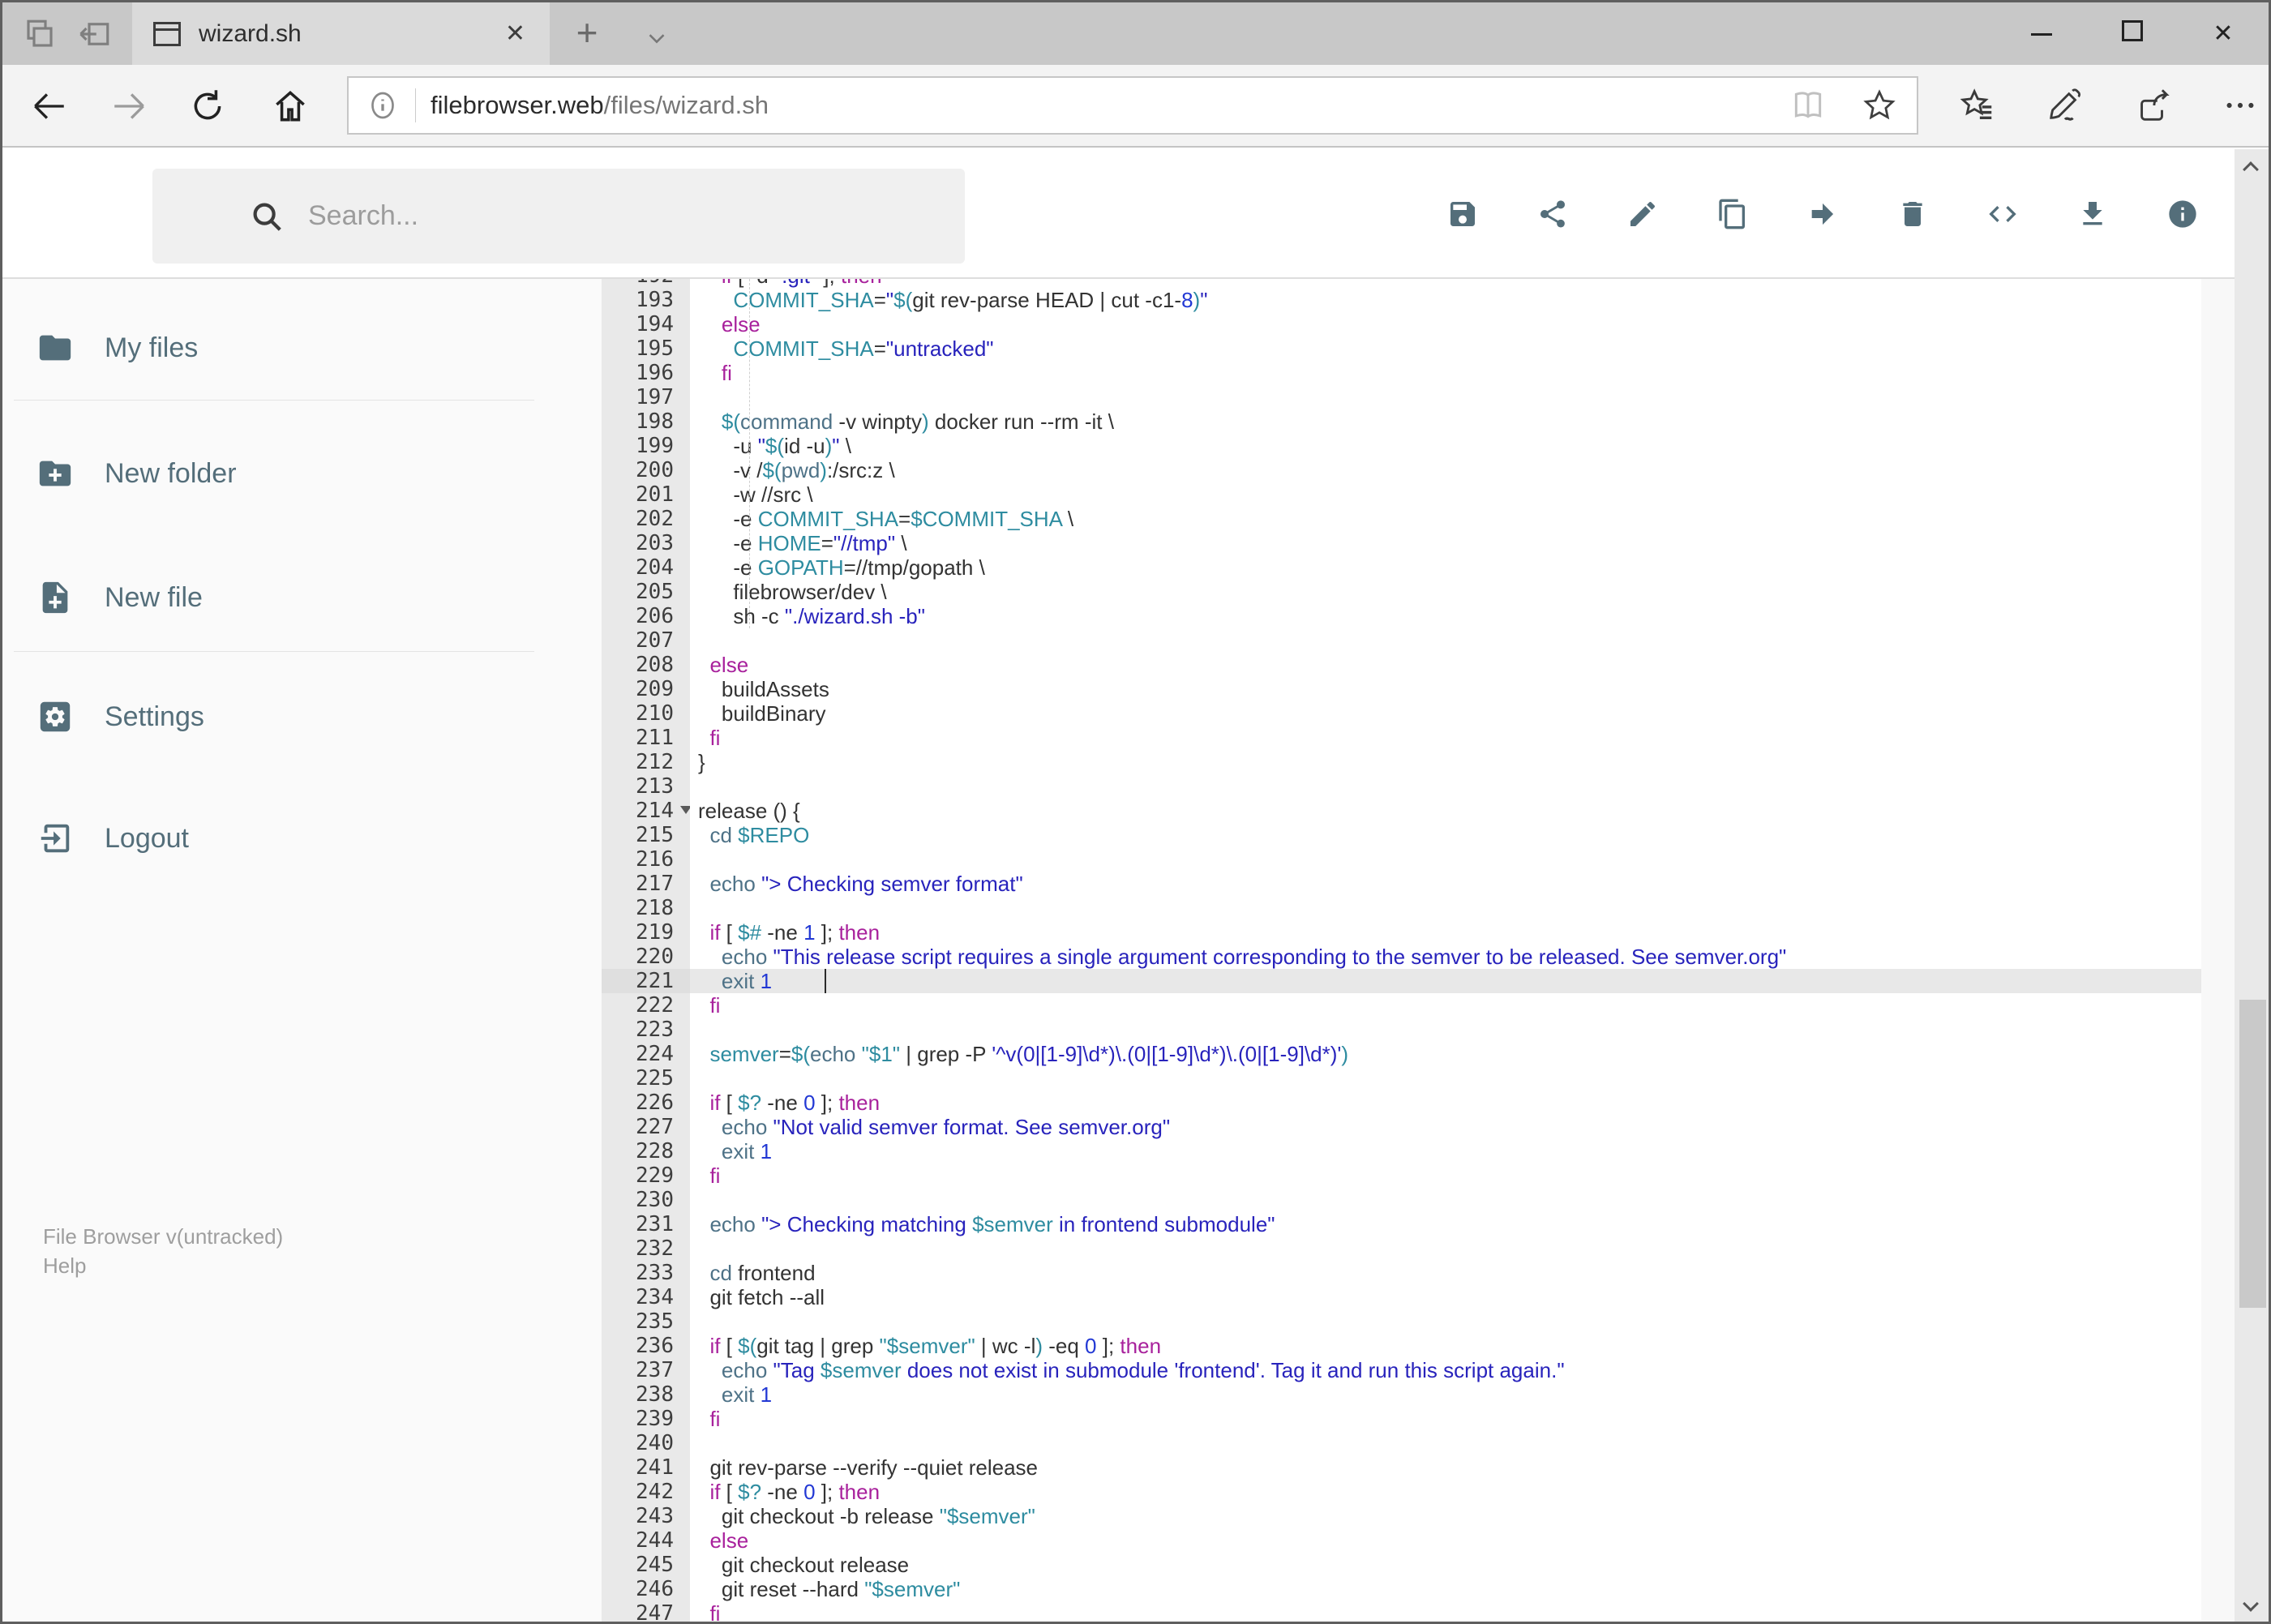  What do you see at coordinates (286, 348) in the screenshot?
I see `sidebar-item-my-files: My files` at bounding box center [286, 348].